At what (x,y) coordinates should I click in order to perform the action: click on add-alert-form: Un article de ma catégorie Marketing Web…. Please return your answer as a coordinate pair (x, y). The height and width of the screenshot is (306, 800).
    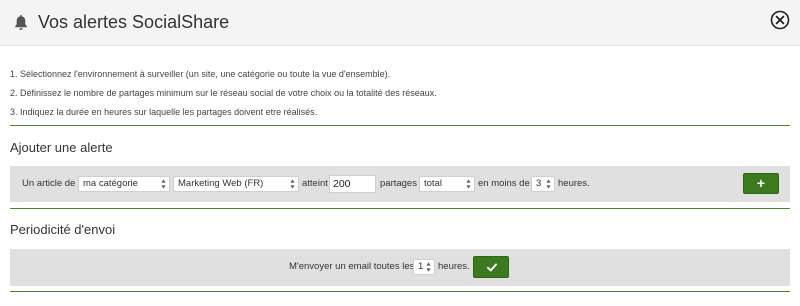
    Looking at the image, I should click on (400, 184).